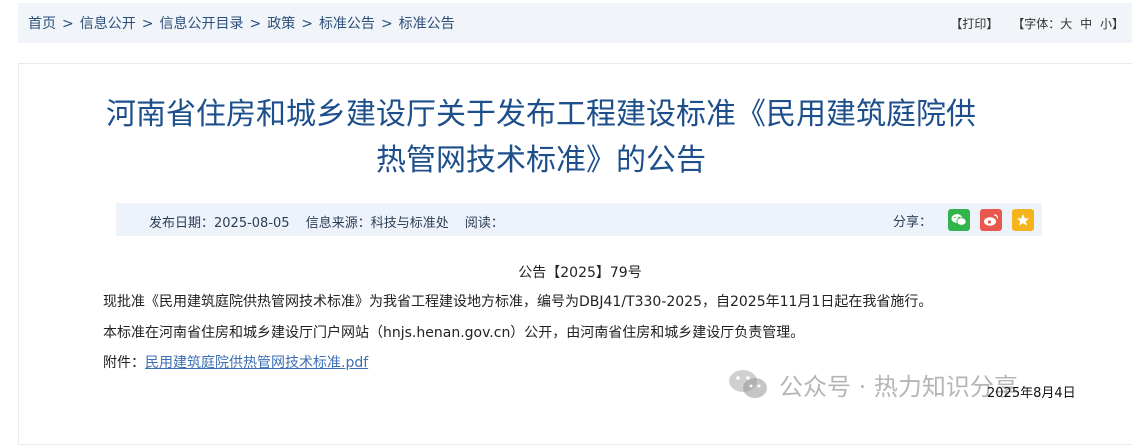 The image size is (1132, 445). What do you see at coordinates (1106, 24) in the screenshot?
I see `font-small-button: 小` at bounding box center [1106, 24].